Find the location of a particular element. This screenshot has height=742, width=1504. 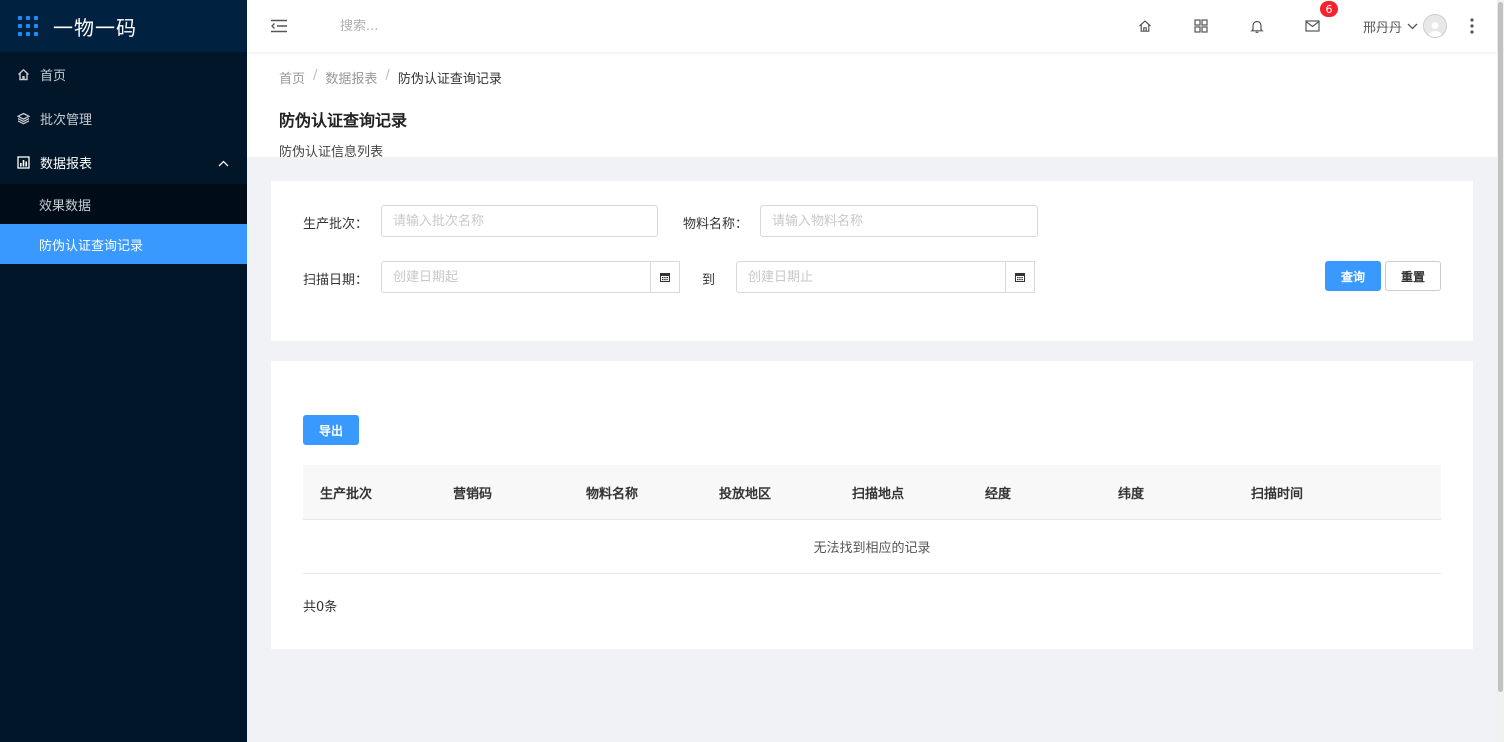

sidebar-item-effect-data: 效果数据 is located at coordinates (123, 204).